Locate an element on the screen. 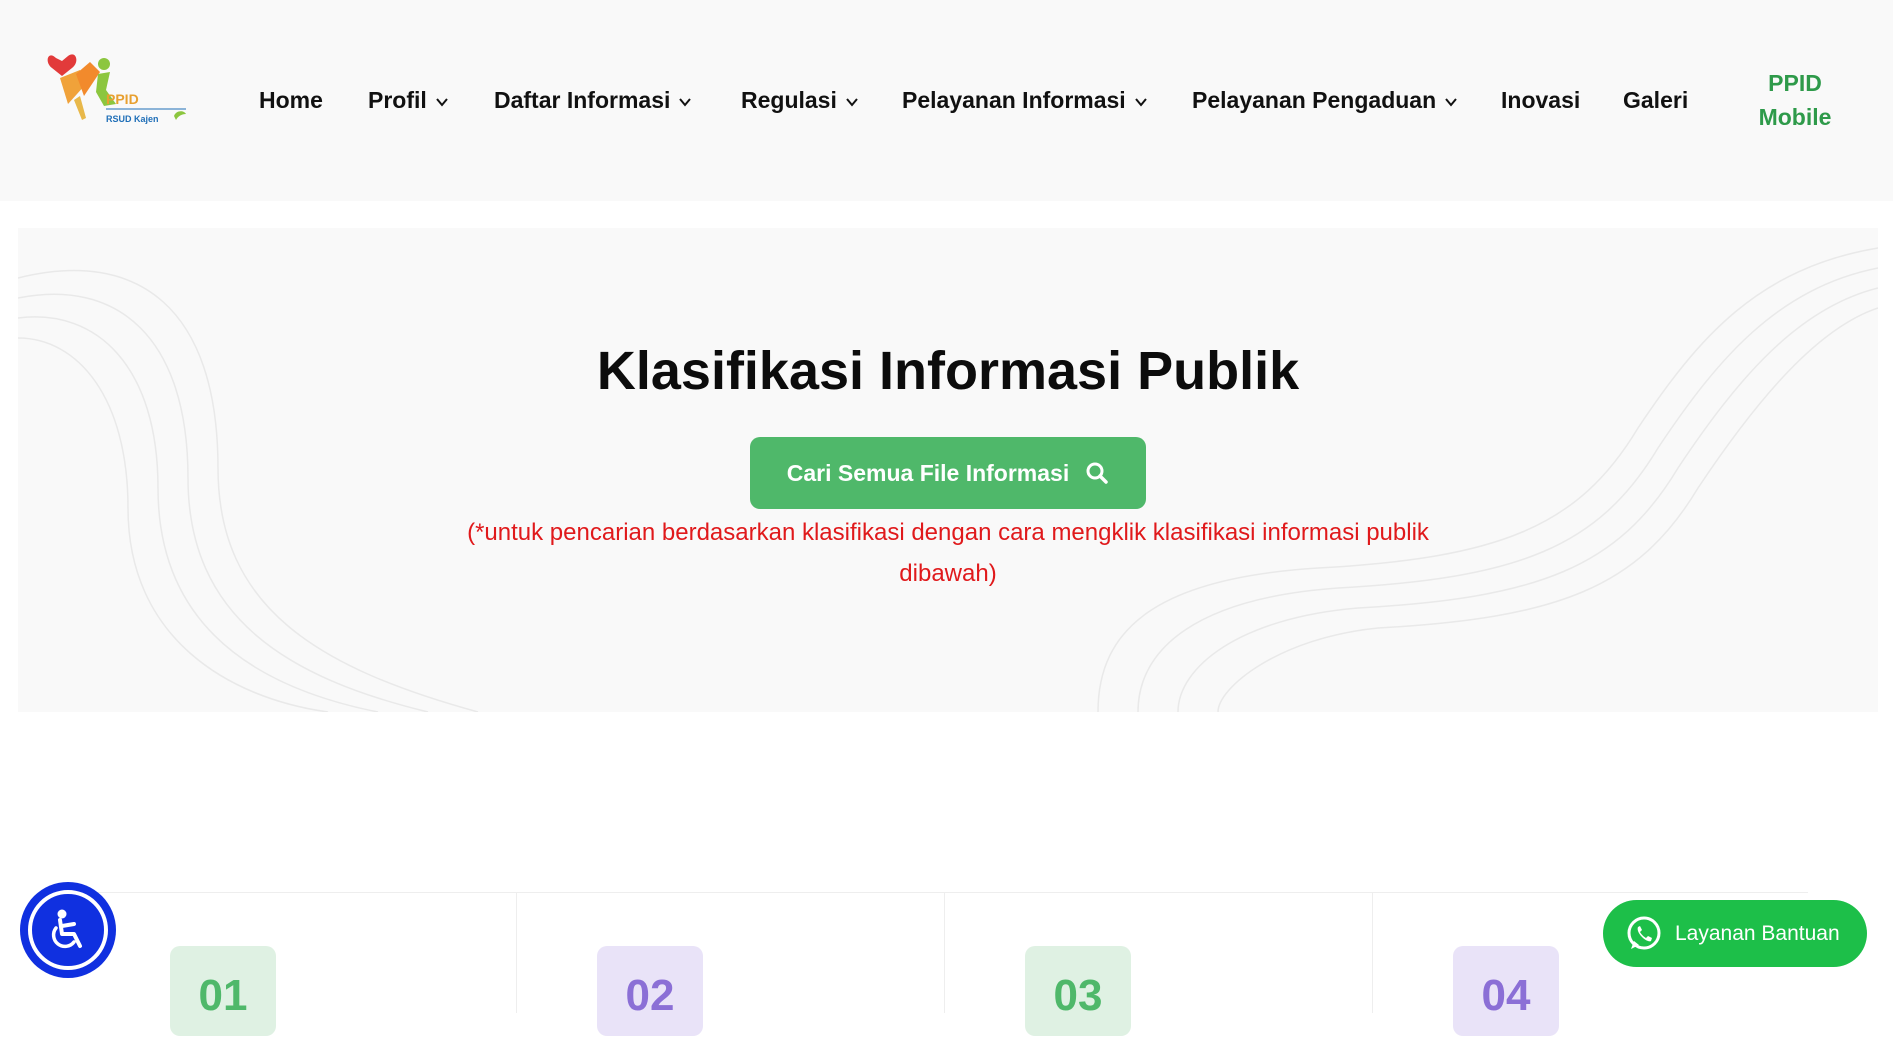 This screenshot has width=1893, height=1046. whatsapp-help-label: Layanan Bantuan is located at coordinates (1757, 933).